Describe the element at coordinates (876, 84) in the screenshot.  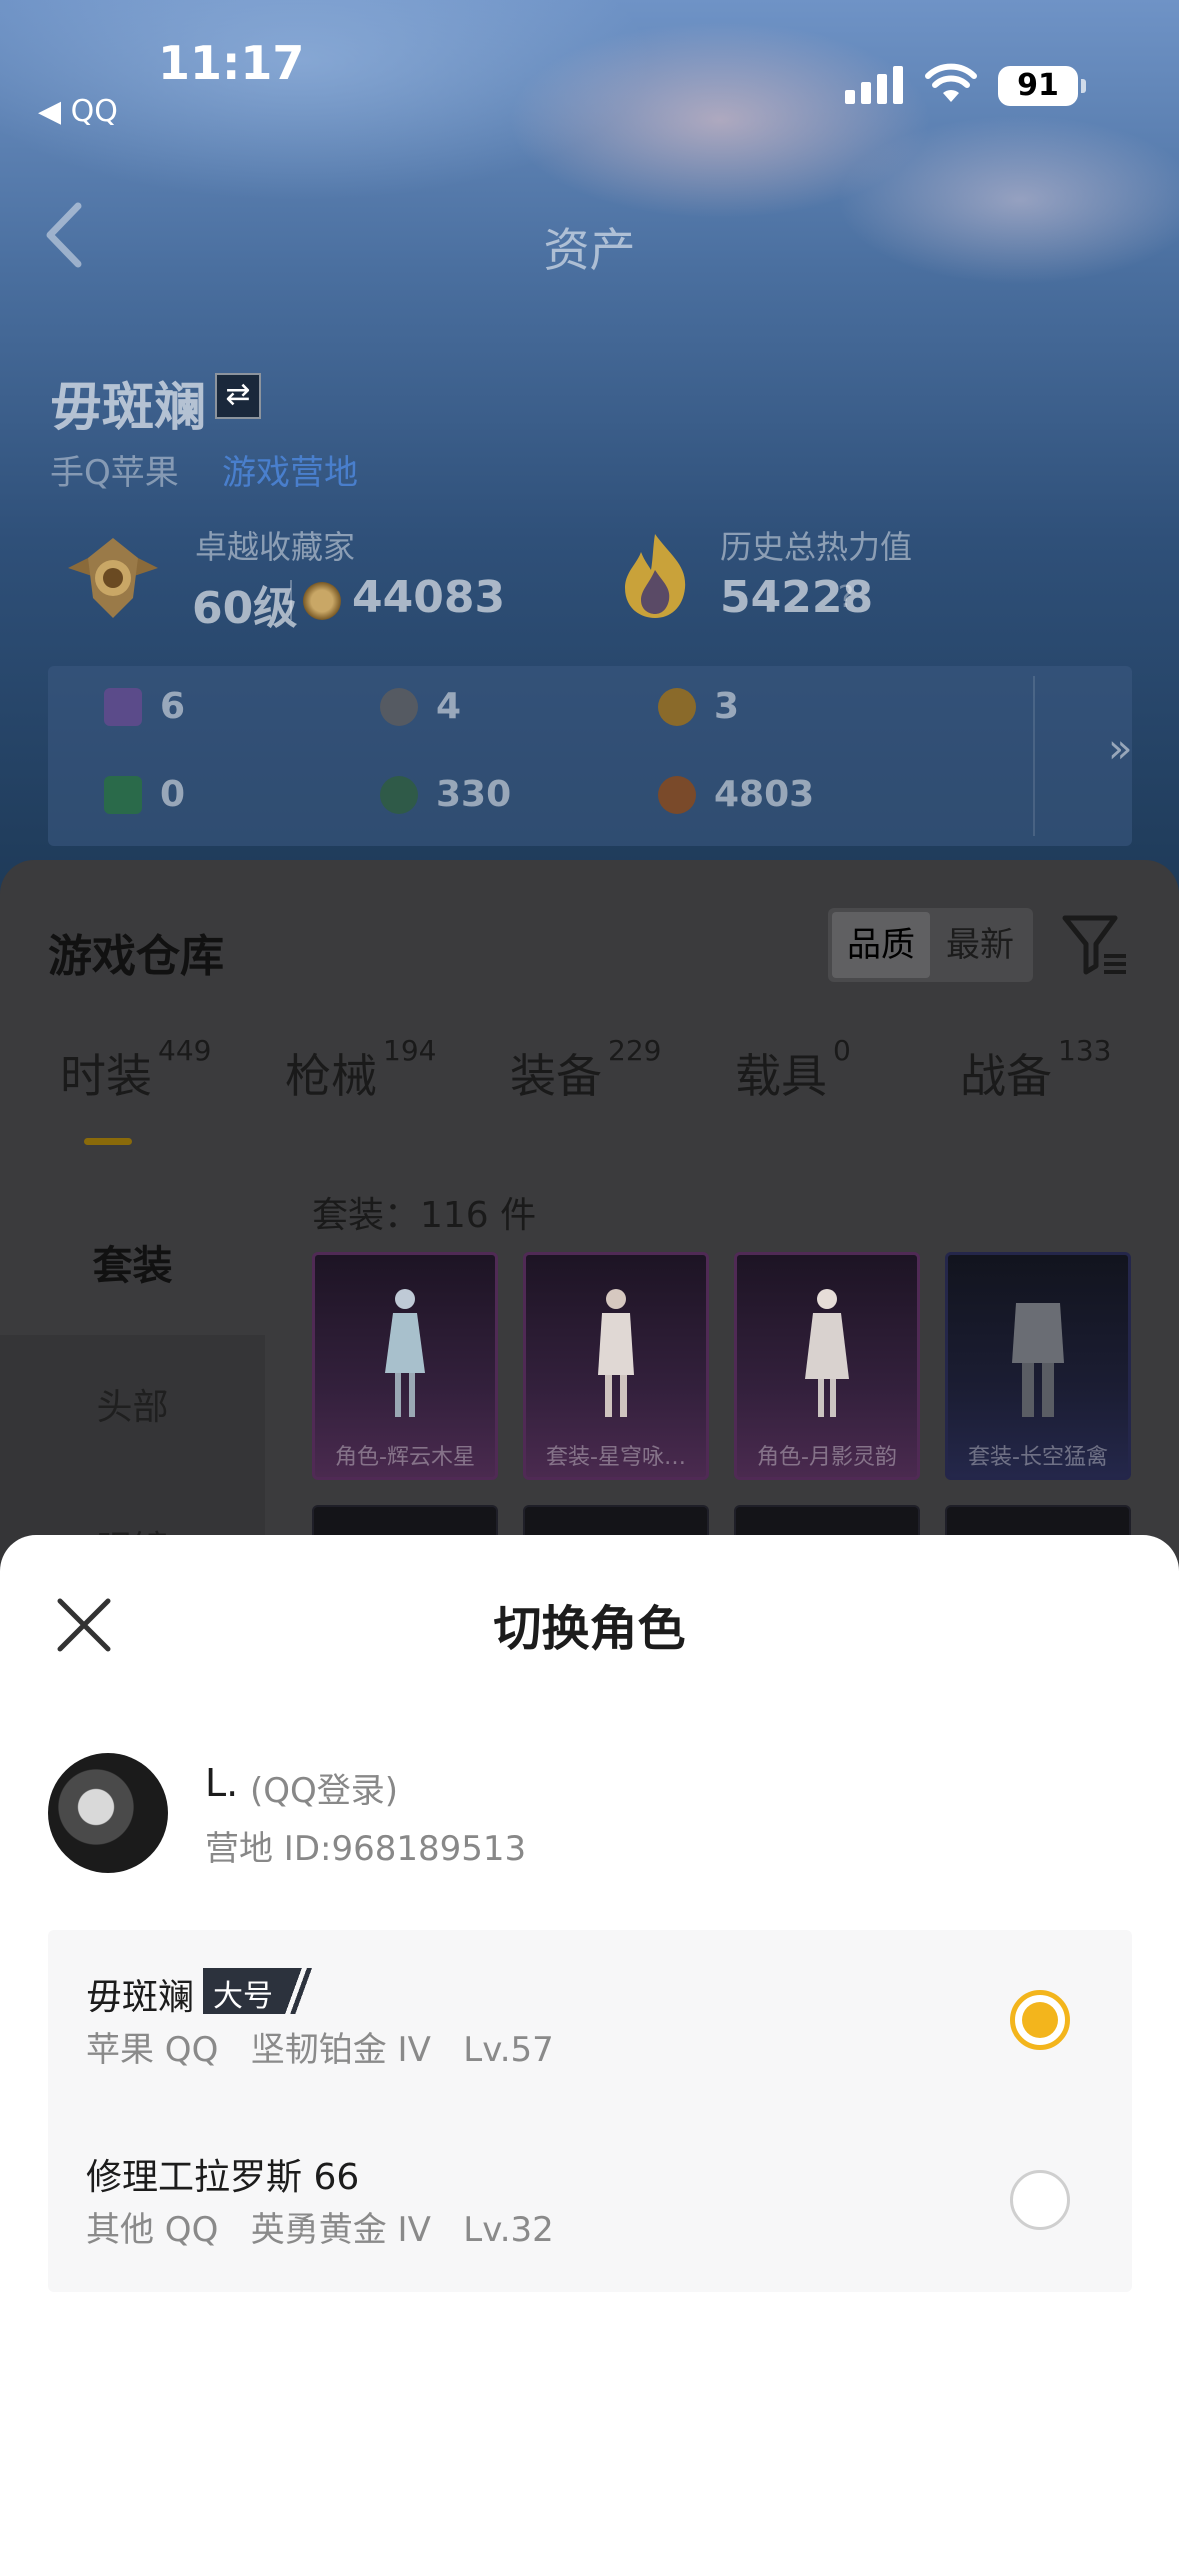
I see `cellular-signal-icon` at that location.